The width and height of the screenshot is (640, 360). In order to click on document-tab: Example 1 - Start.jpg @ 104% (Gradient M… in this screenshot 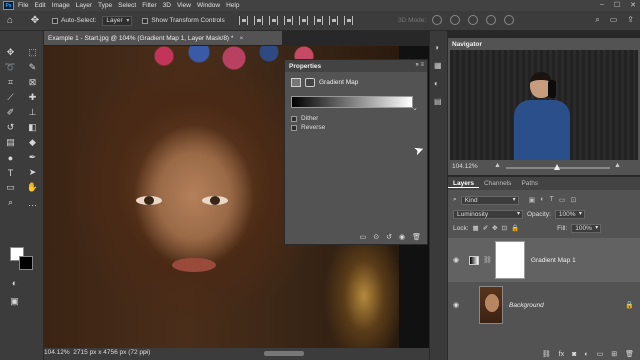, I will do `click(163, 38)`.